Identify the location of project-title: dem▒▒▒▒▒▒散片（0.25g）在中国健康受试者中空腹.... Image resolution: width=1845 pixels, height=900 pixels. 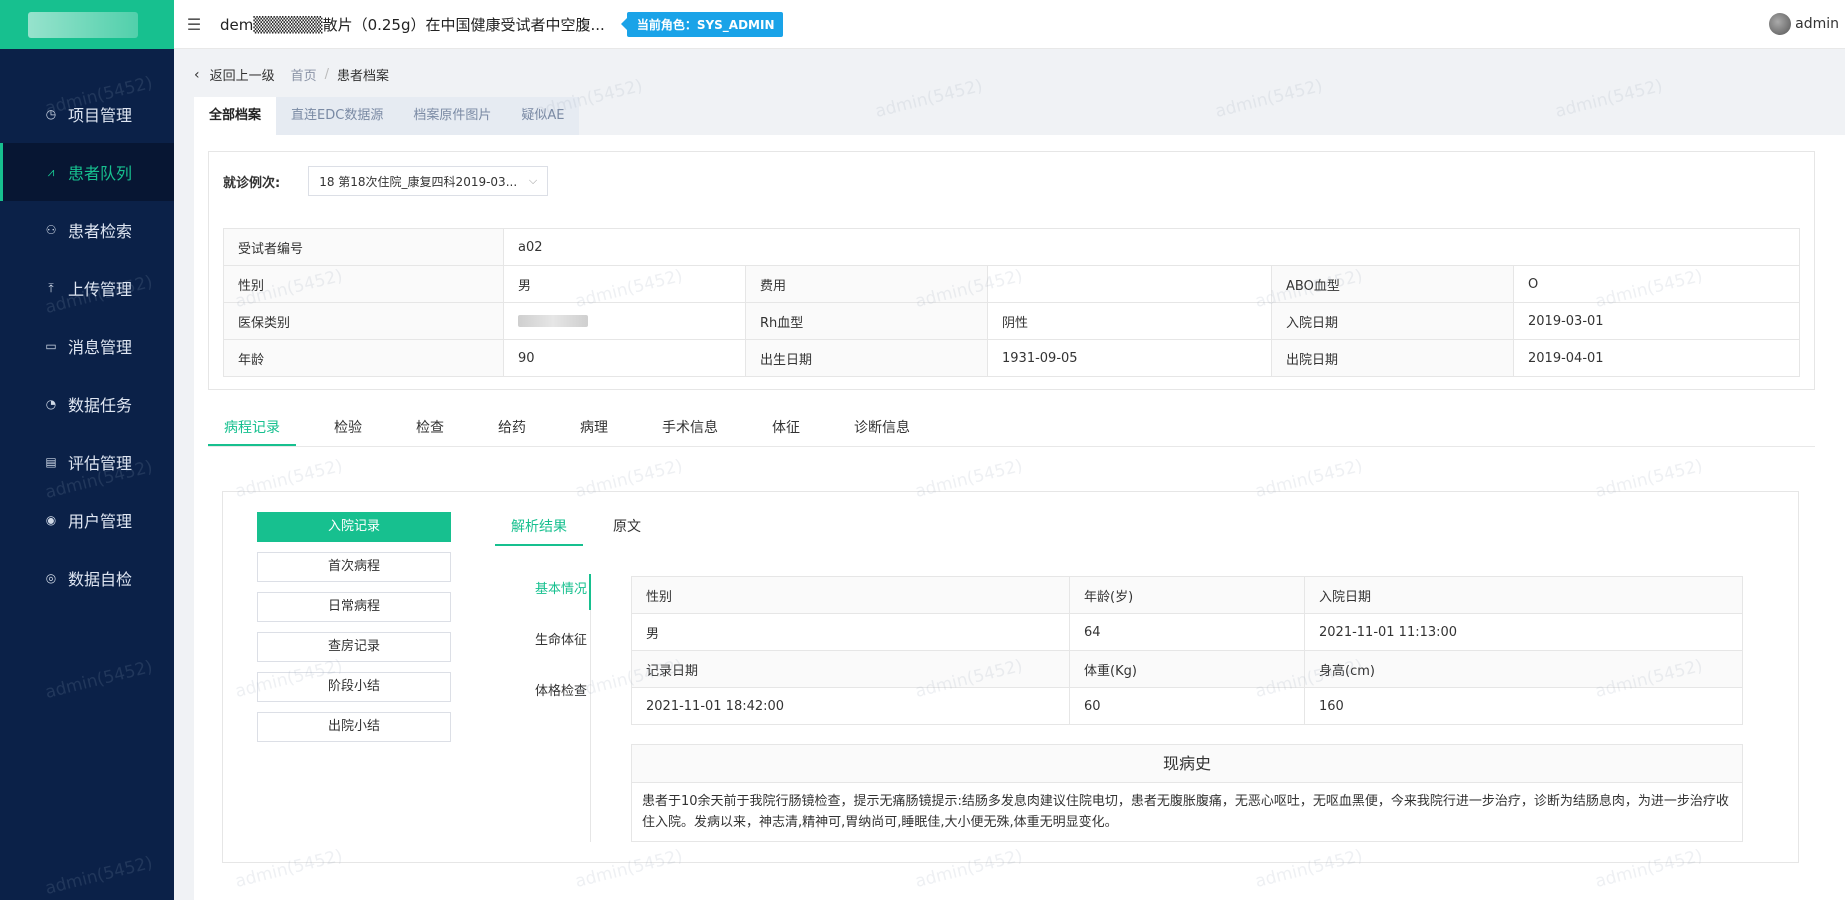
(412, 24).